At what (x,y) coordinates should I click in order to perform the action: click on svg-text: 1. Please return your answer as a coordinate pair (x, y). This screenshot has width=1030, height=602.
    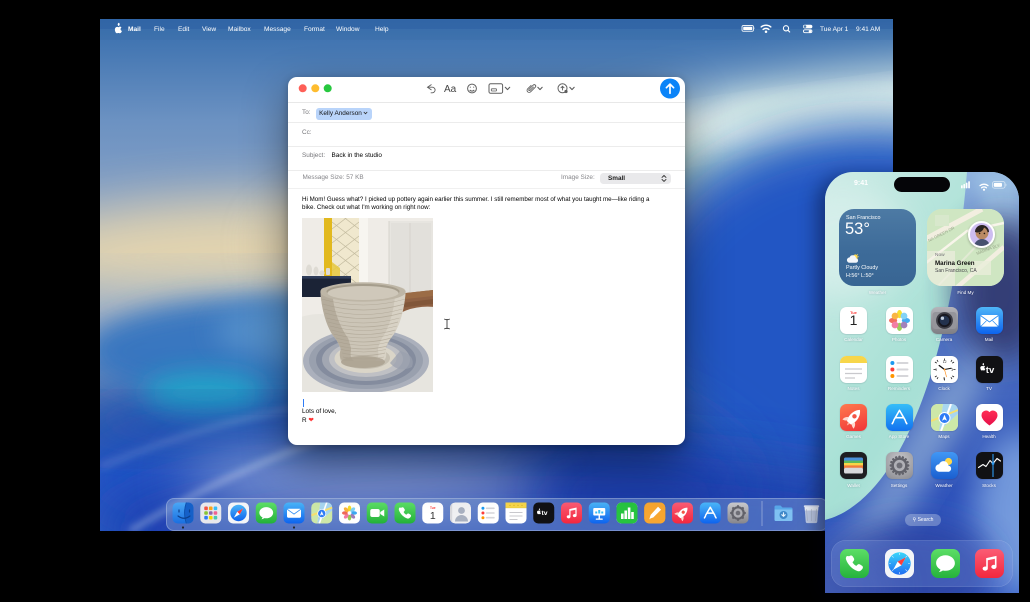
    Looking at the image, I should click on (433, 516).